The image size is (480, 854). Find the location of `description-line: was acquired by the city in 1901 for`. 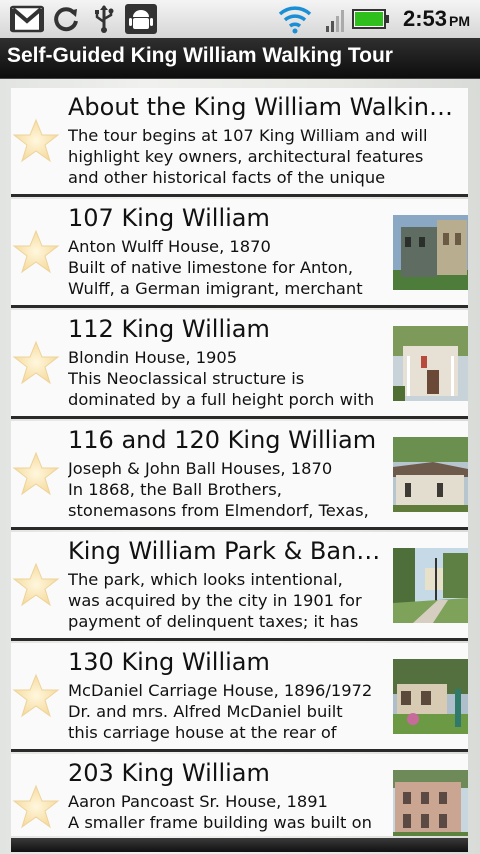

description-line: was acquired by the city in 1901 for is located at coordinates (215, 600).